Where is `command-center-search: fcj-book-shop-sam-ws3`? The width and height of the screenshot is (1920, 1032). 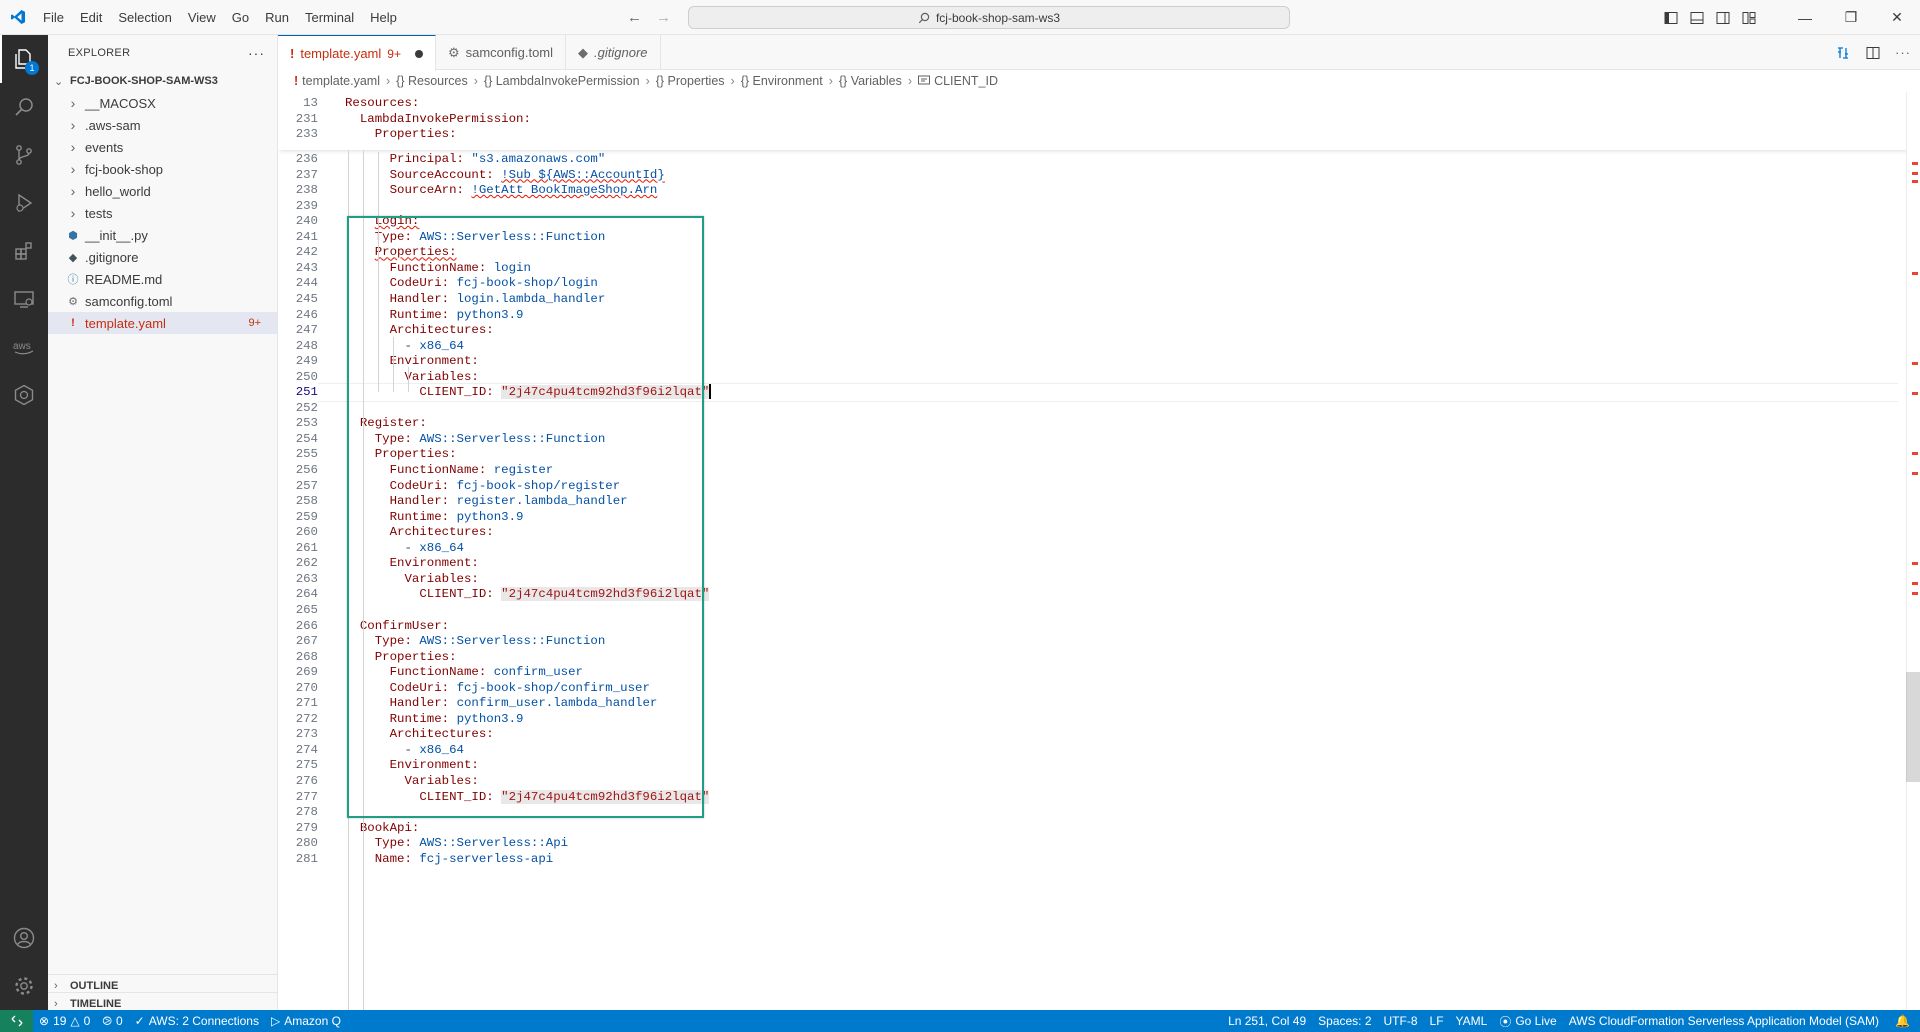 command-center-search: fcj-book-shop-sam-ws3 is located at coordinates (989, 17).